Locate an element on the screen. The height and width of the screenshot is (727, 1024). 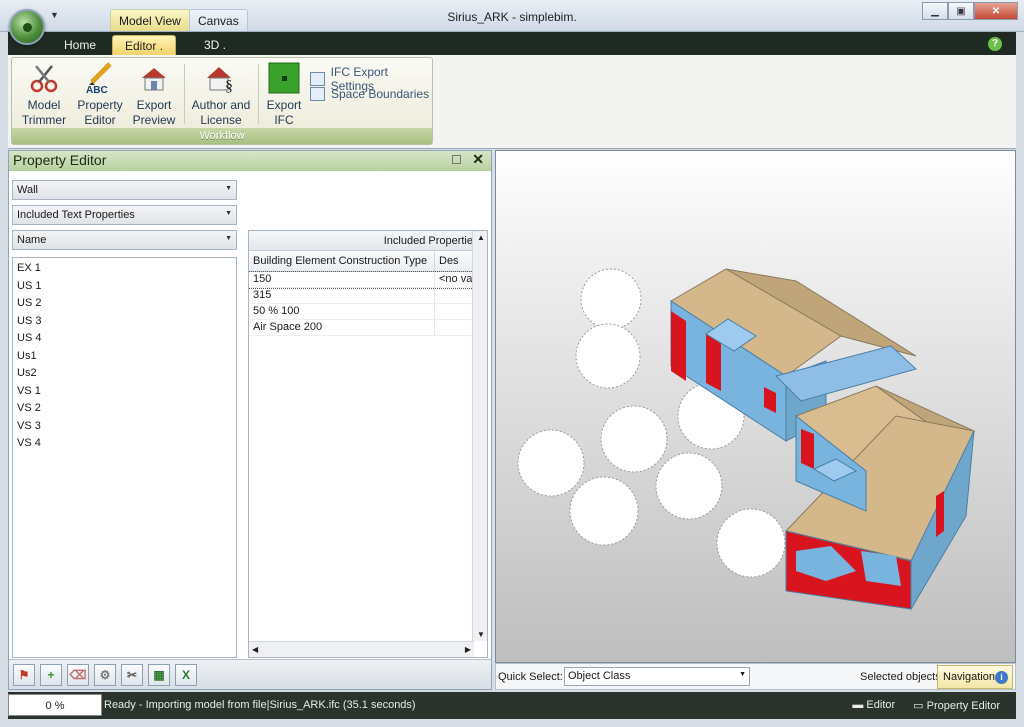
table-row: 150 <no val is located at coordinates (368, 280).